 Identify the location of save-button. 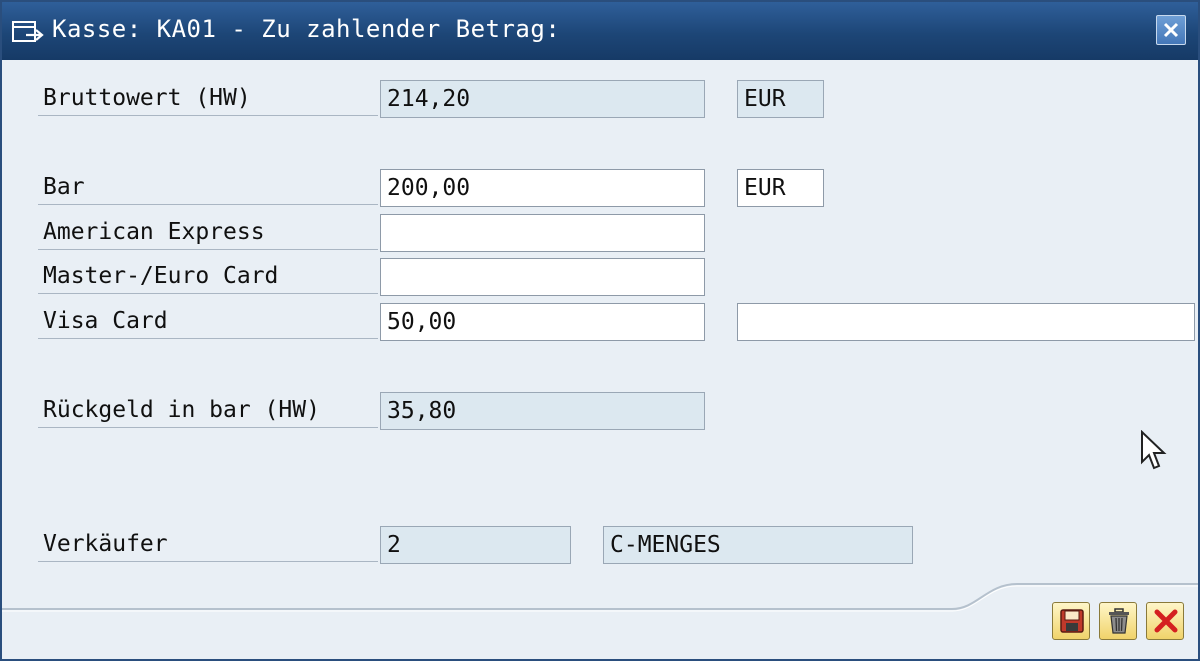
(1071, 621).